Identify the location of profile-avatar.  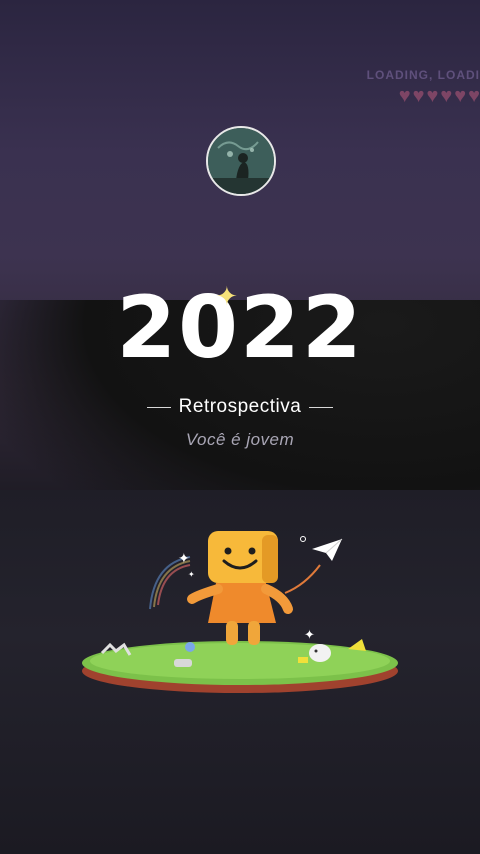
(241, 161).